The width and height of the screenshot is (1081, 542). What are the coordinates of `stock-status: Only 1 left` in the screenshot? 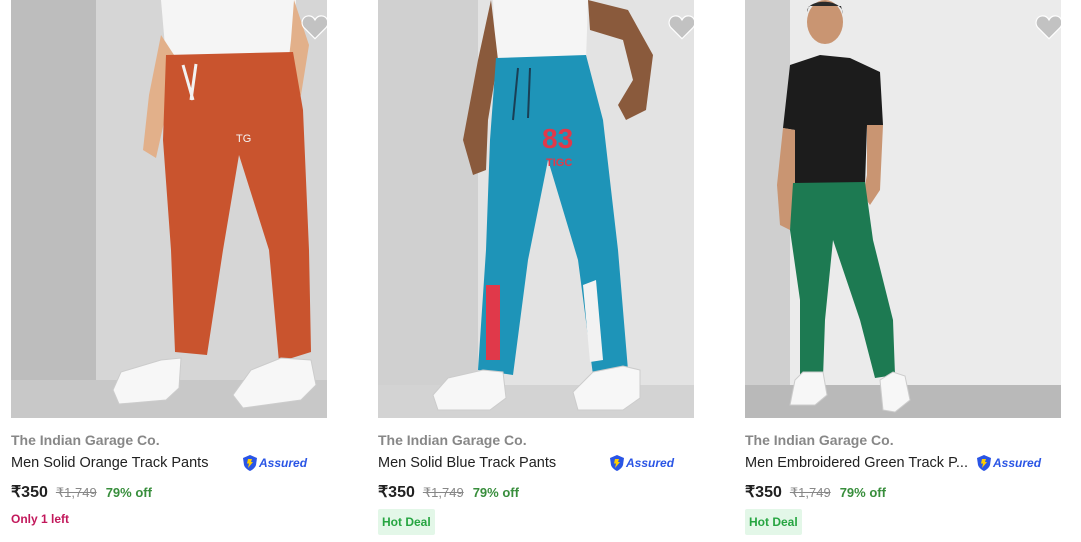 It's located at (40, 519).